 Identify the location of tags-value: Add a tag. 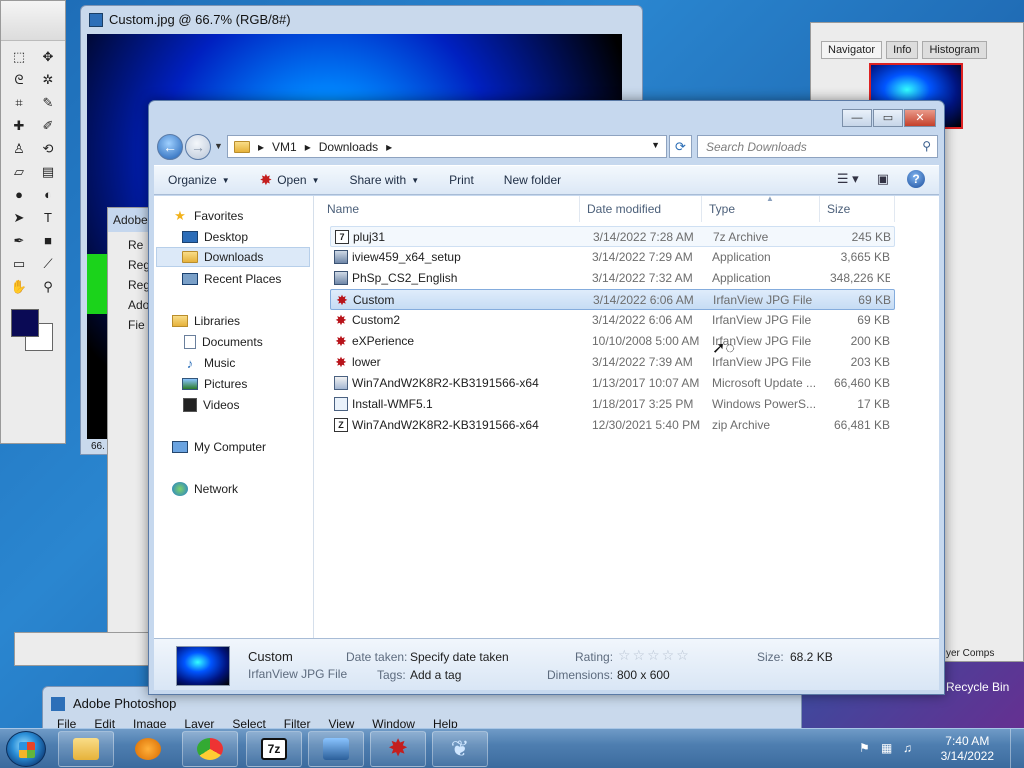
(435, 675).